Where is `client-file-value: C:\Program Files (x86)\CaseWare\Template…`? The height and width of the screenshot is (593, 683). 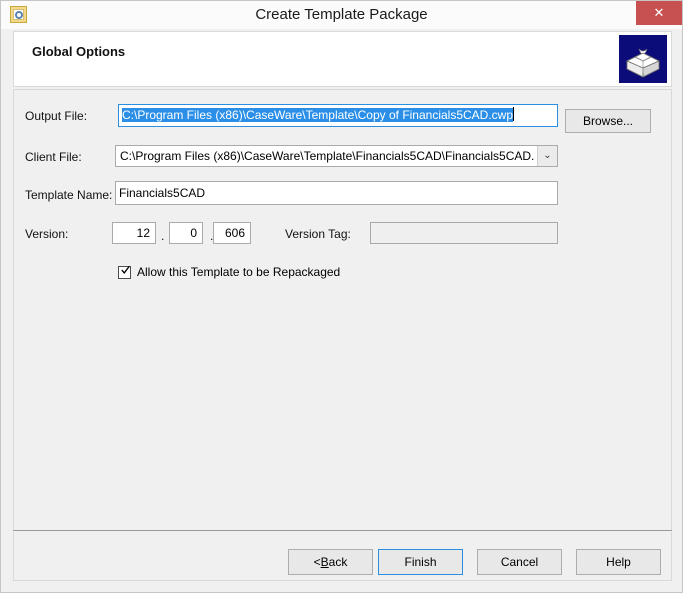 client-file-value: C:\Program Files (x86)\CaseWare\Template… is located at coordinates (327, 156).